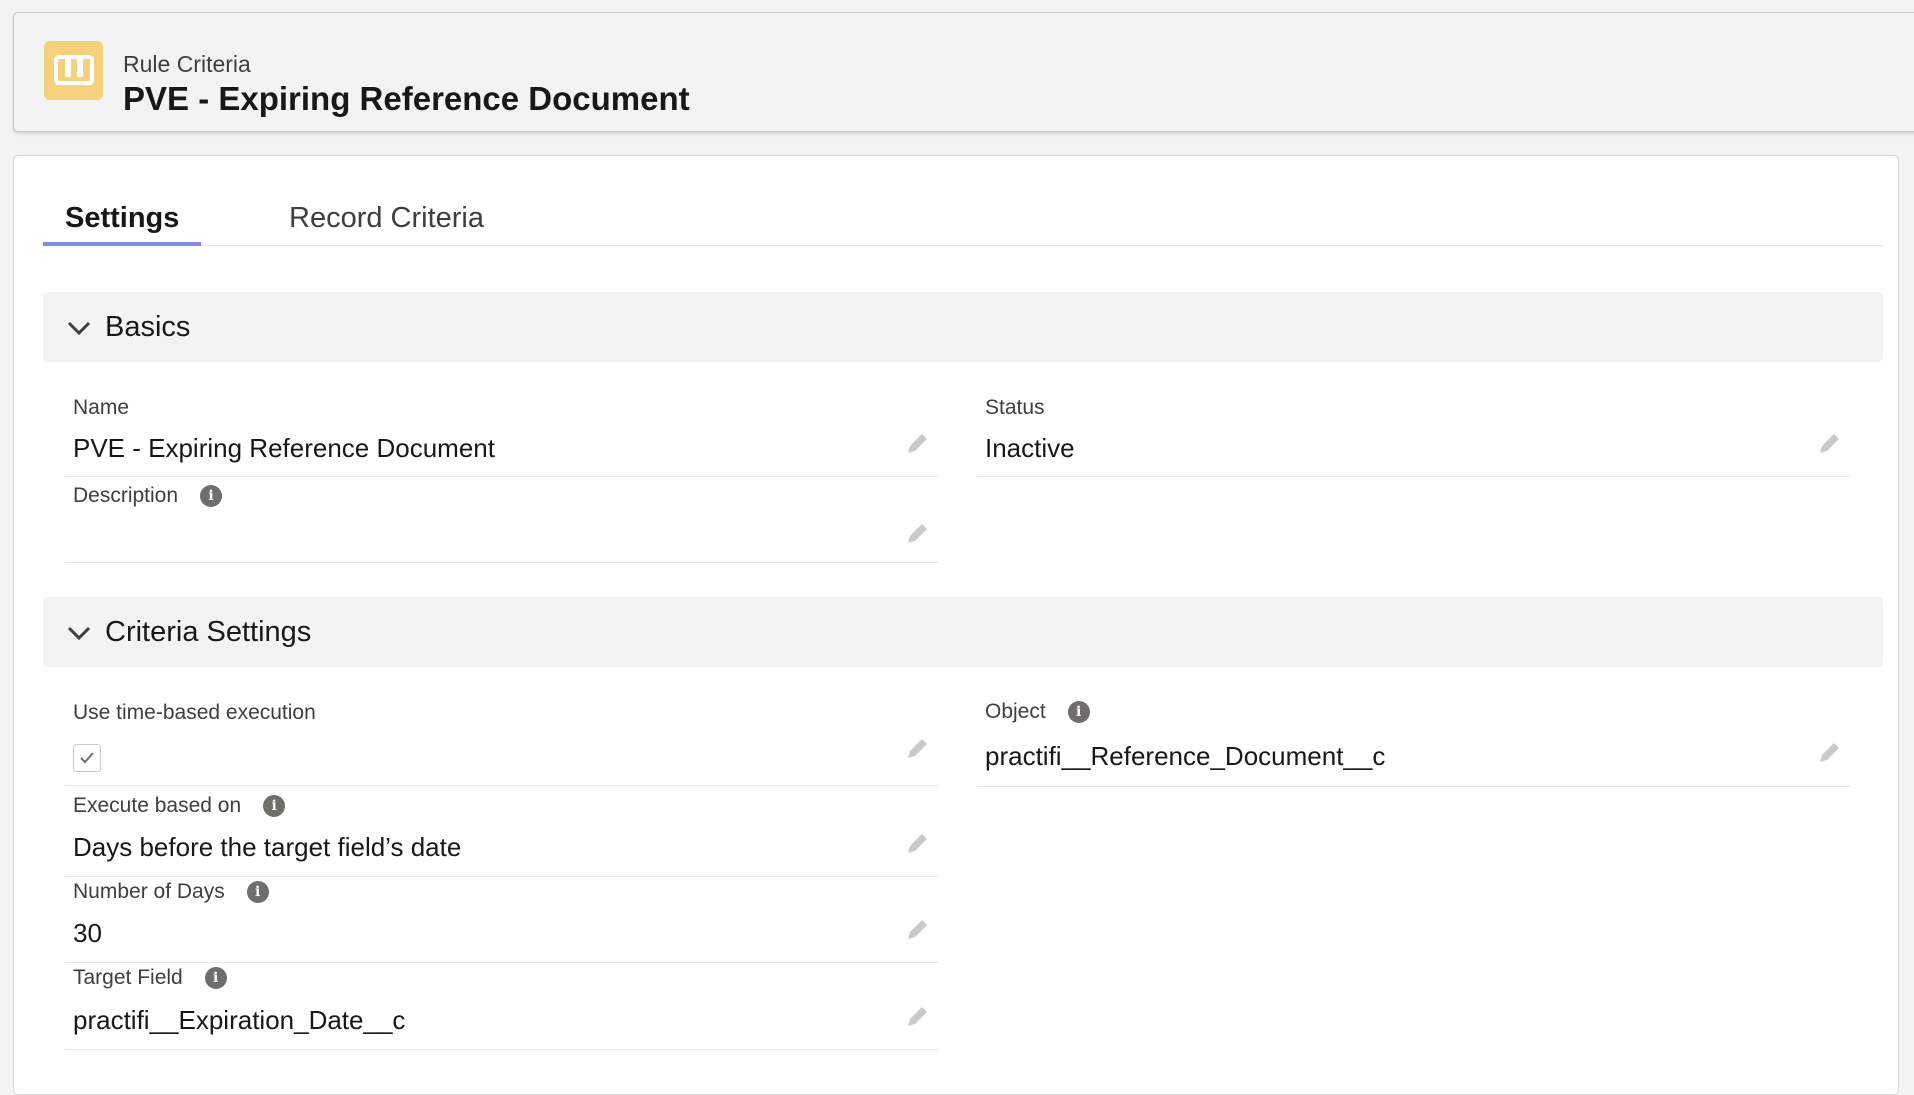  What do you see at coordinates (194, 712) in the screenshot?
I see `field-label: Use time-based execution` at bounding box center [194, 712].